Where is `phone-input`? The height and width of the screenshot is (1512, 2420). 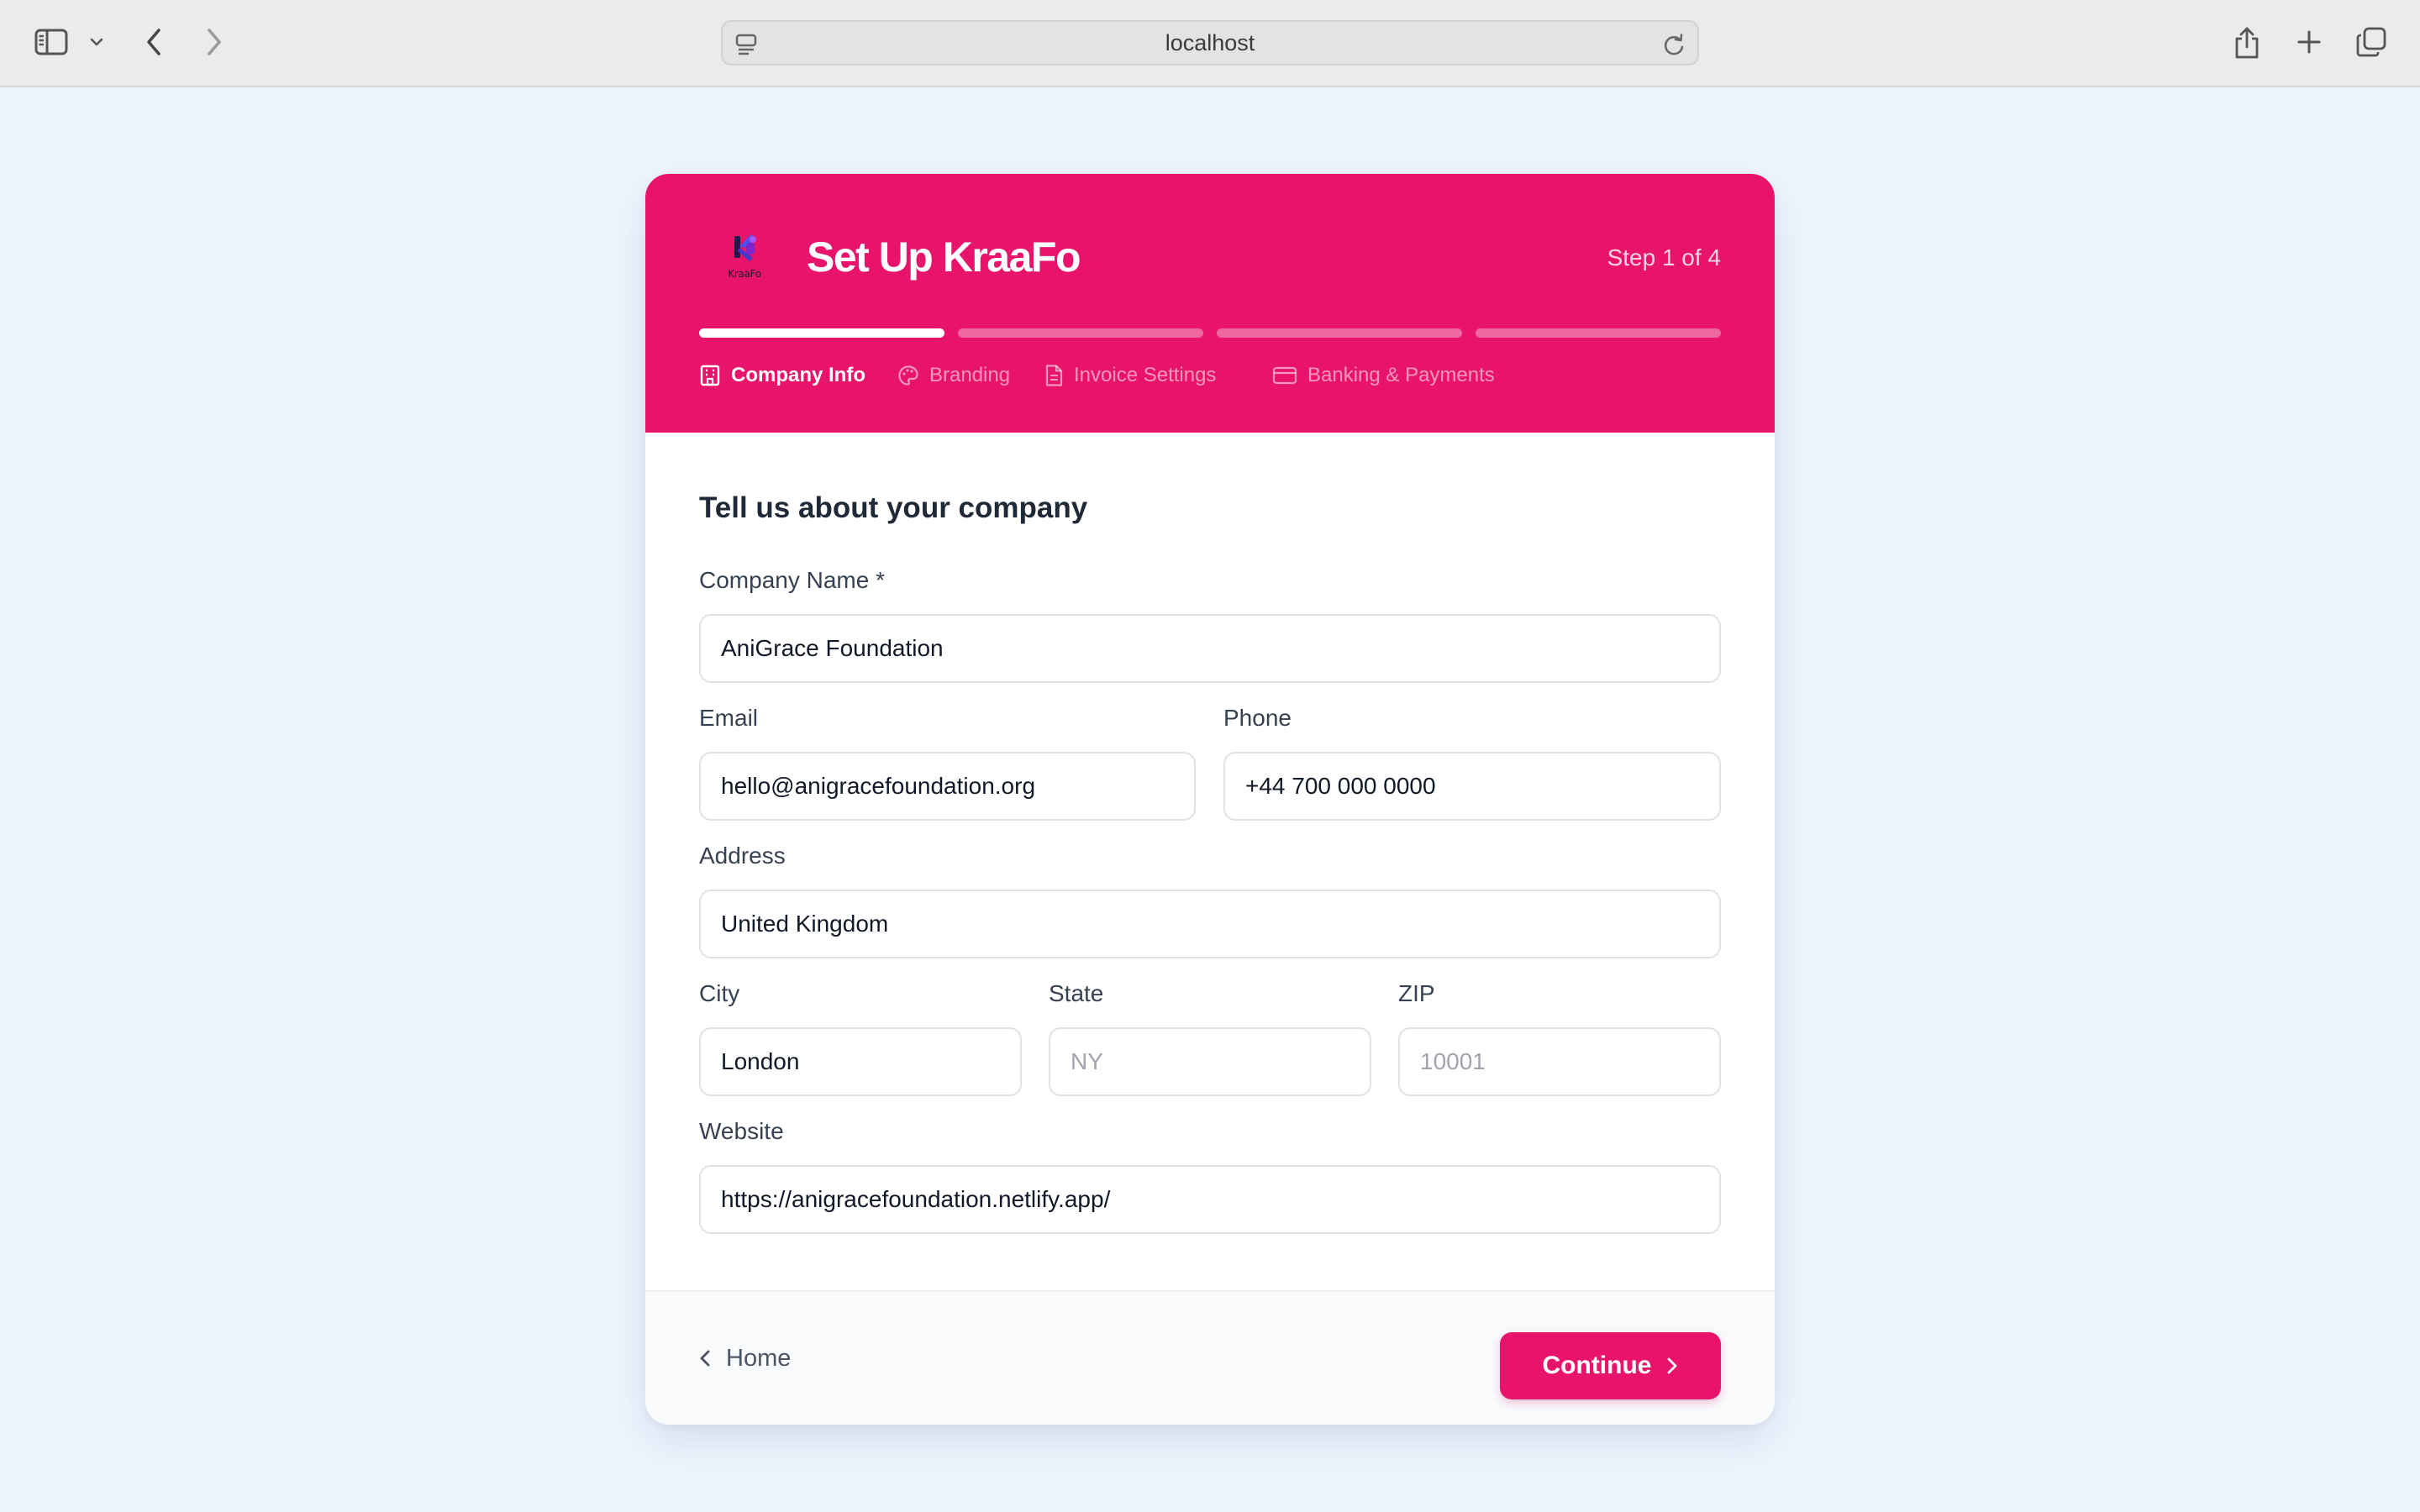 phone-input is located at coordinates (1472, 786).